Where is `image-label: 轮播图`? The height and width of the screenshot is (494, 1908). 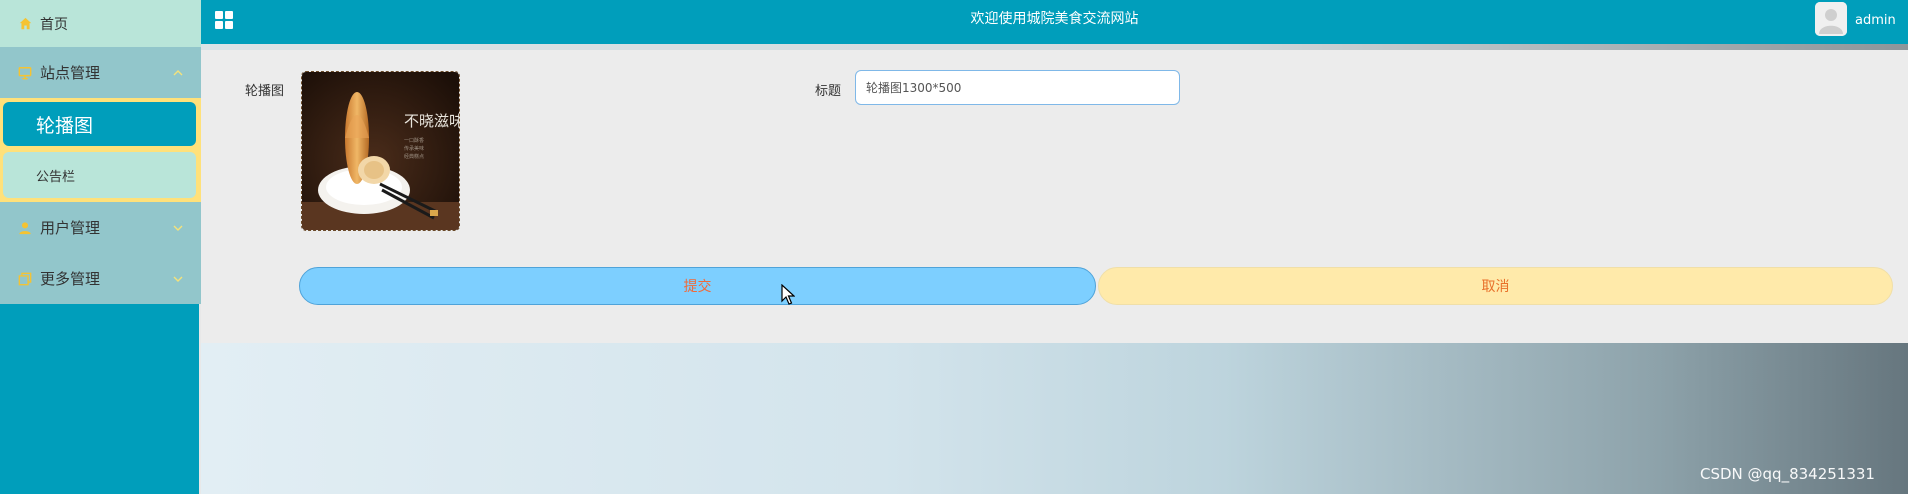 image-label: 轮播图 is located at coordinates (265, 91).